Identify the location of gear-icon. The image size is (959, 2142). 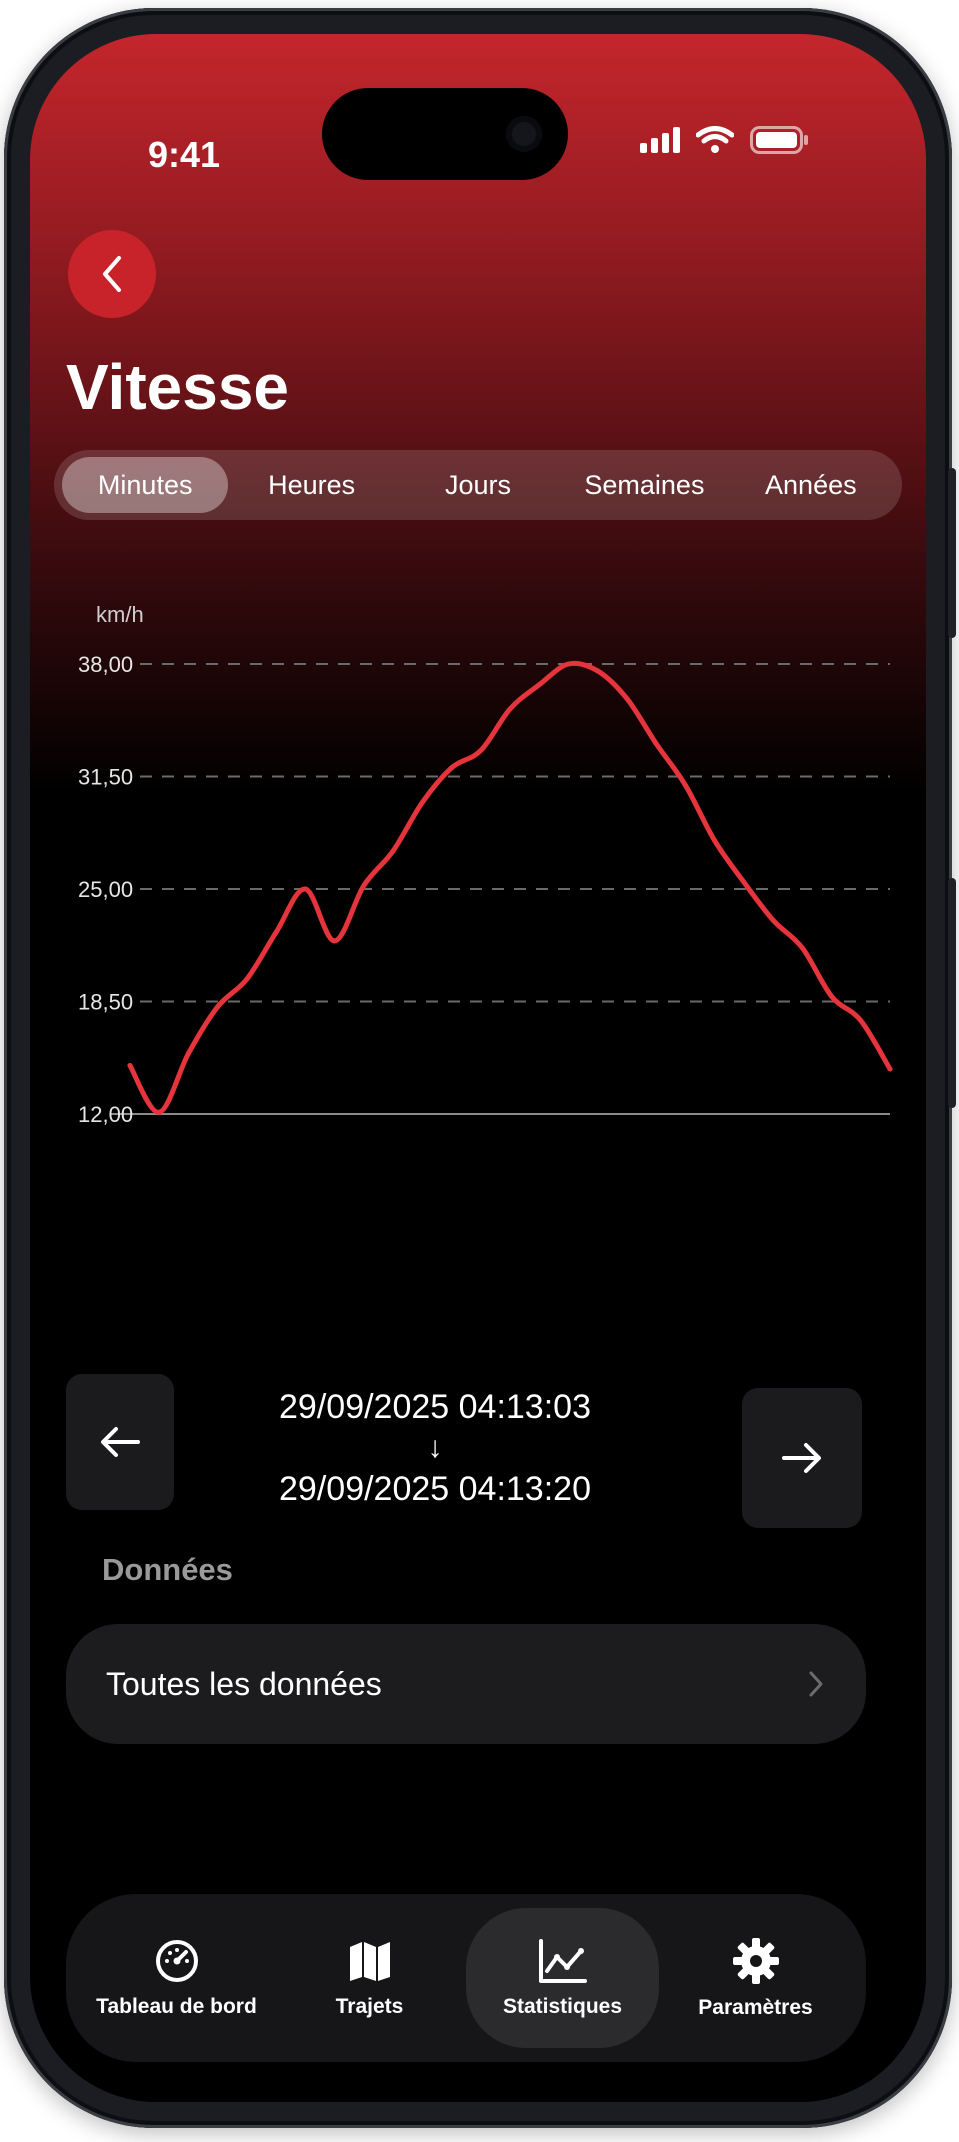
(755, 1961).